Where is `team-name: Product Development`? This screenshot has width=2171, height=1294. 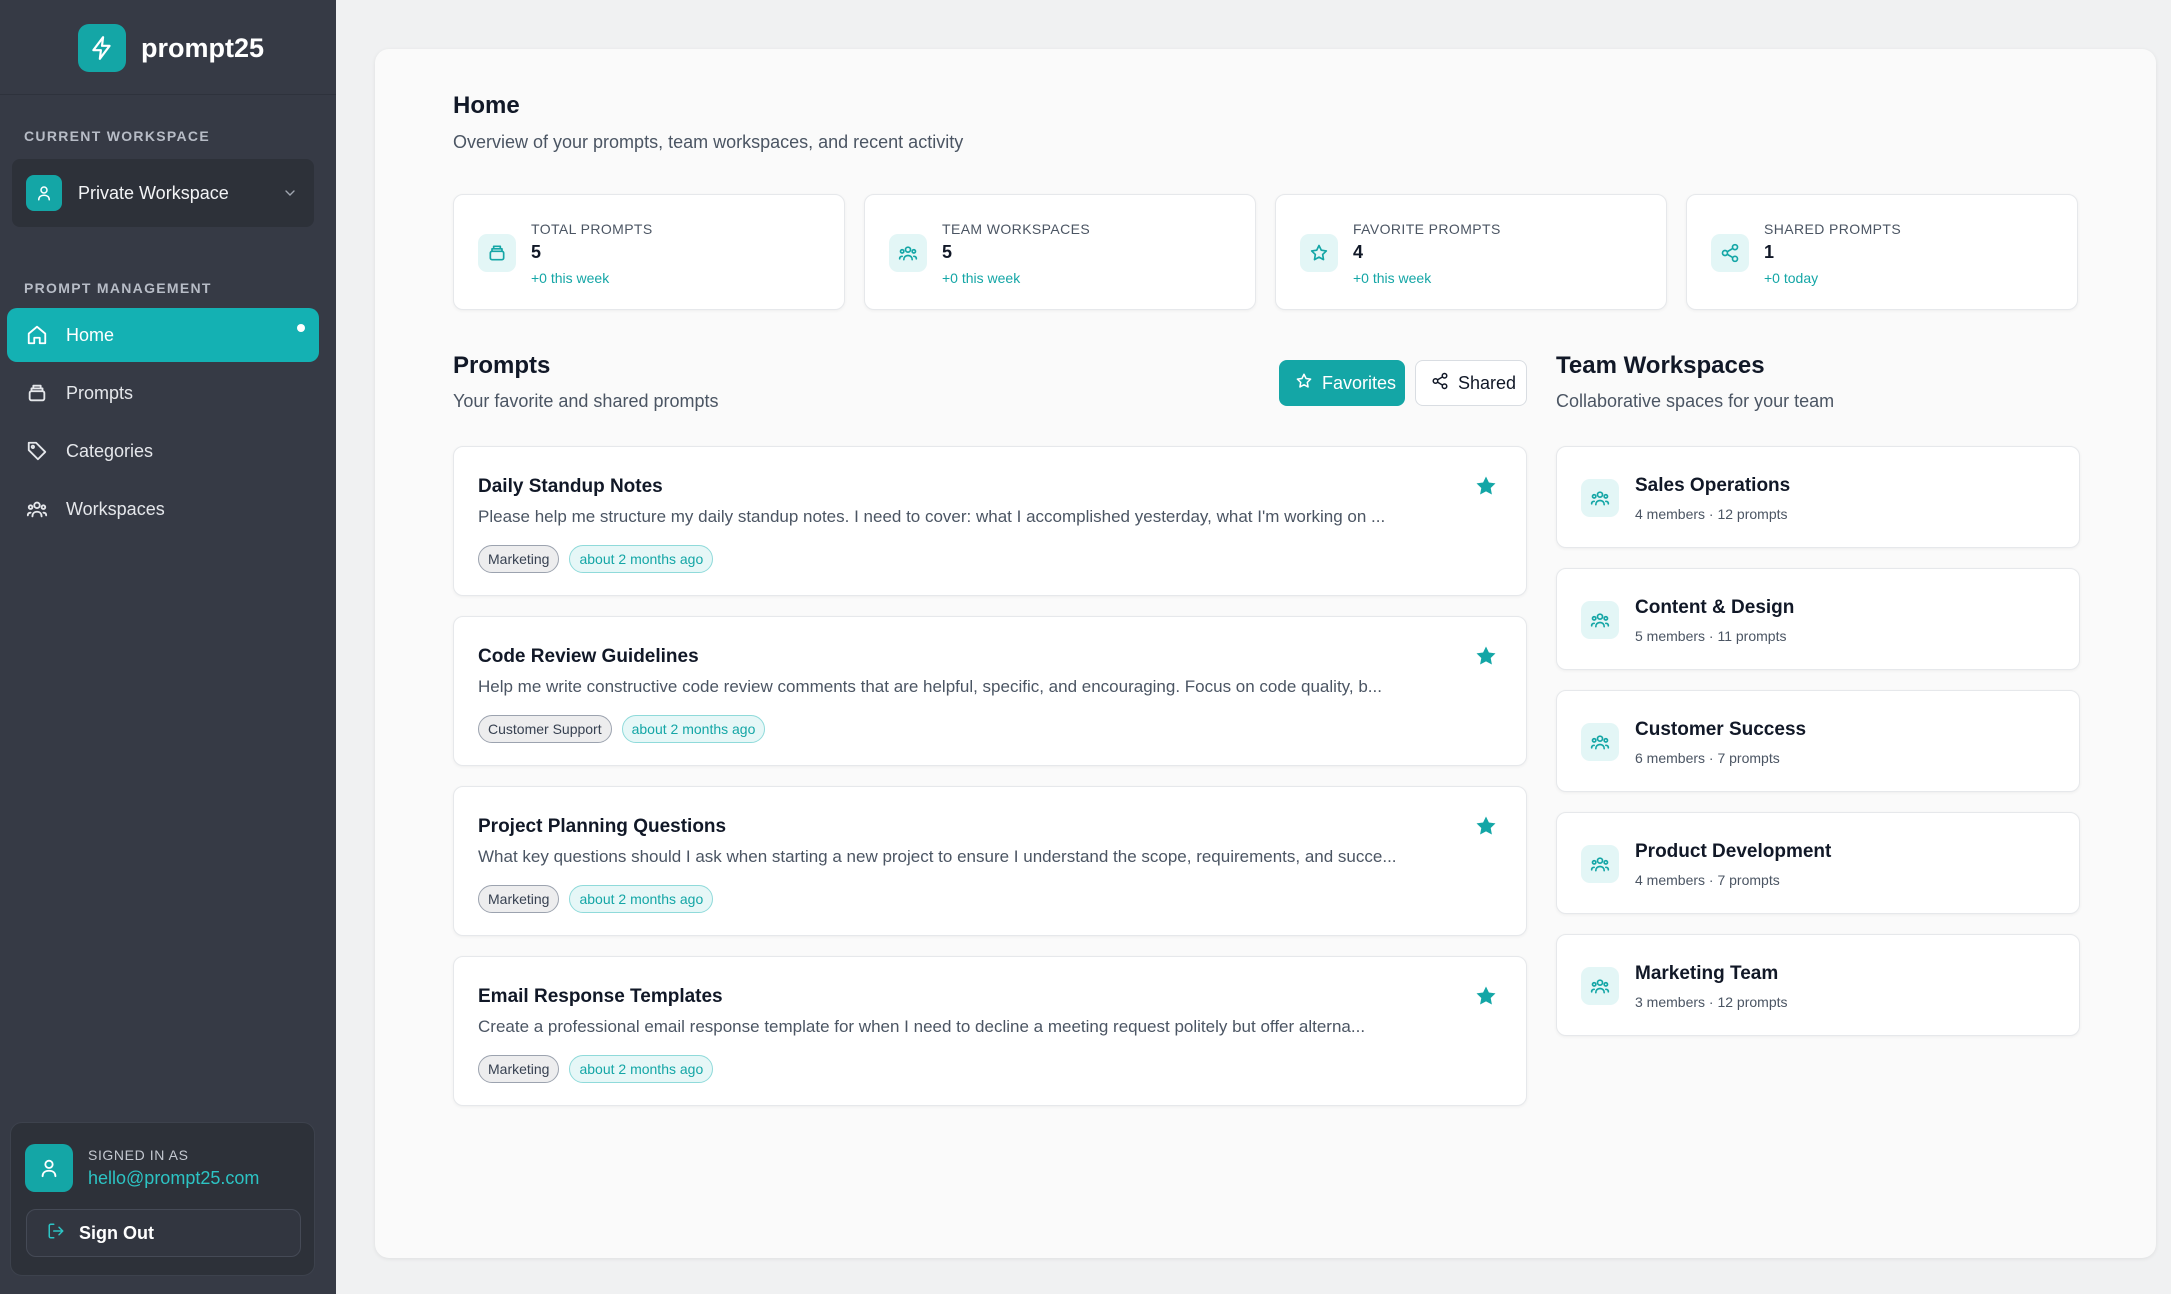 team-name: Product Development is located at coordinates (1733, 851).